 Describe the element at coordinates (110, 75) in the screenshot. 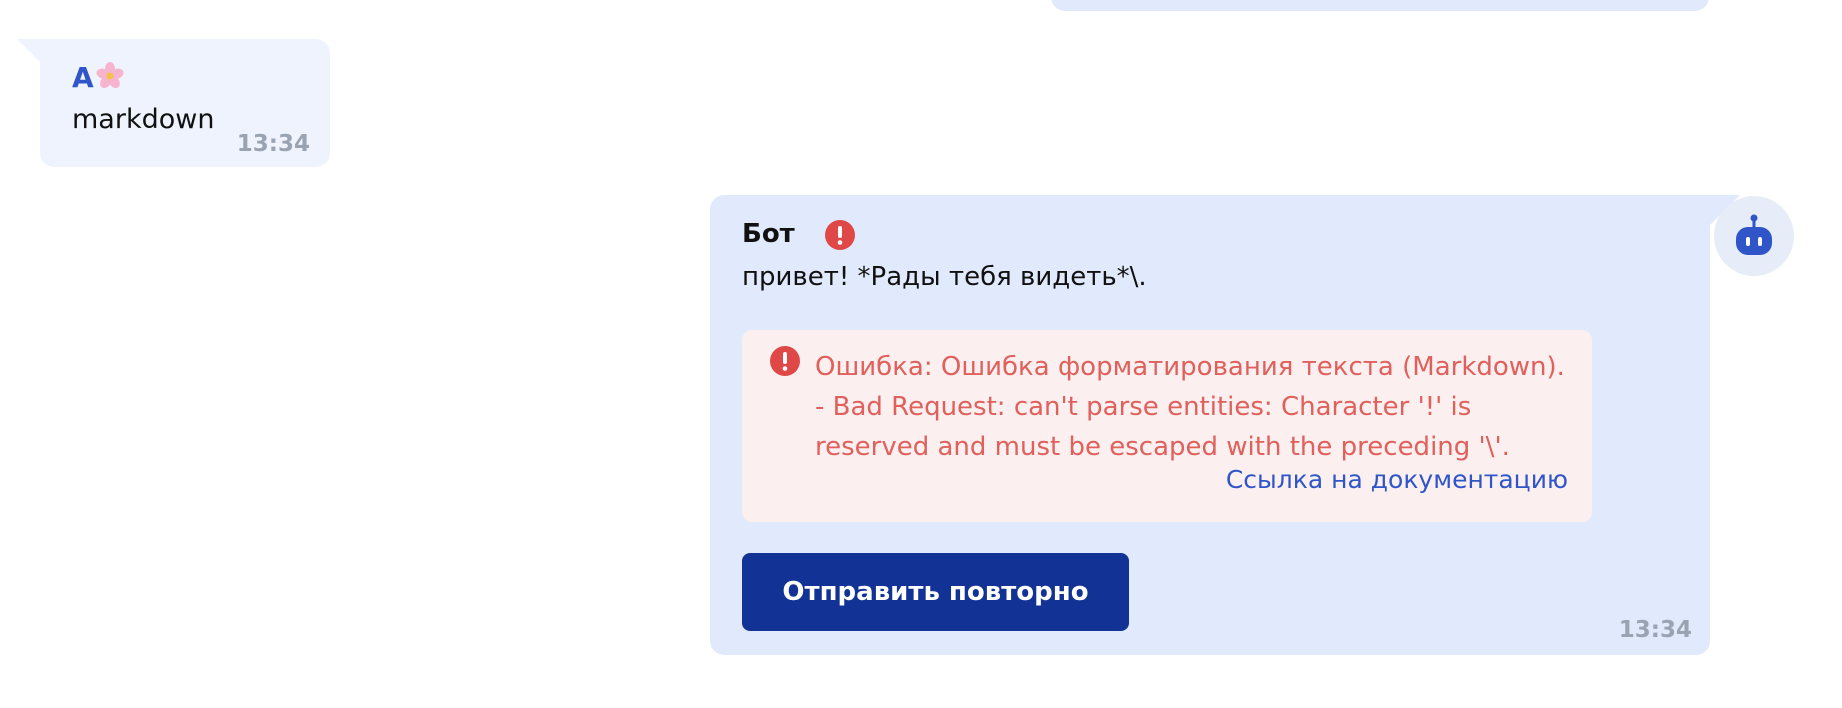

I see `cherry-blossom-icon` at that location.